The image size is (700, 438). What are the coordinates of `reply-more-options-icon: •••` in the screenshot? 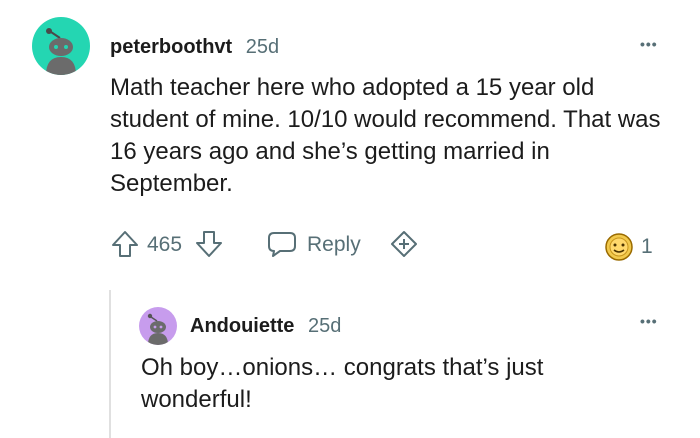 It's located at (649, 321).